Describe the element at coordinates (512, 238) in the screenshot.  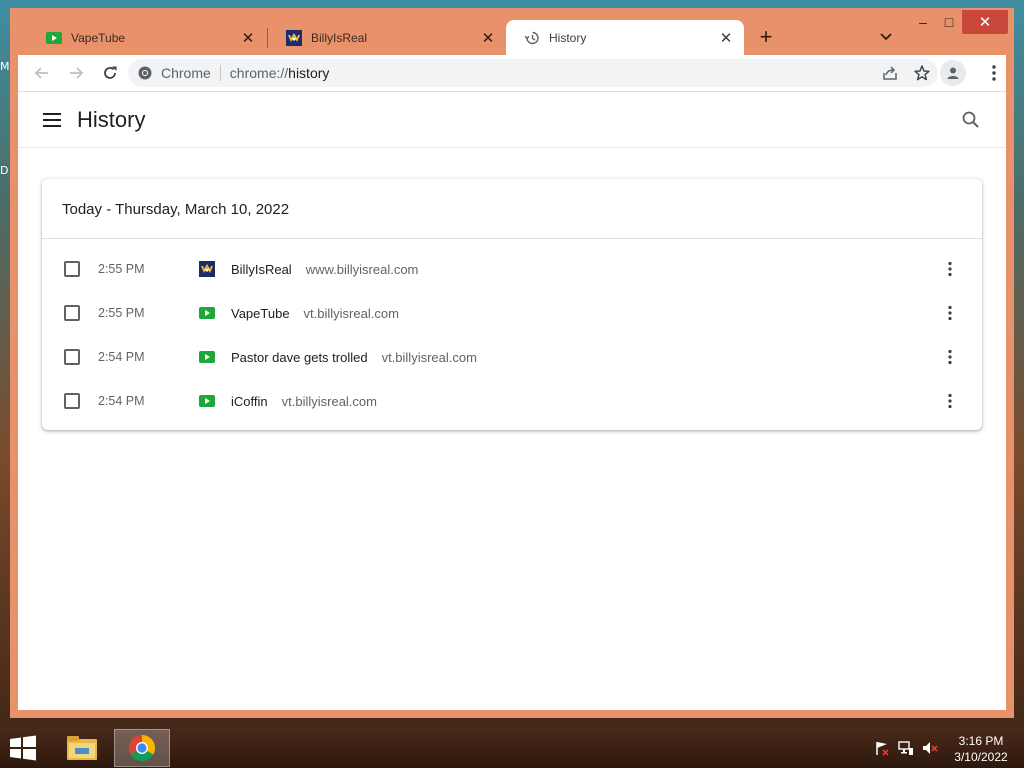
I see `card-divider` at that location.